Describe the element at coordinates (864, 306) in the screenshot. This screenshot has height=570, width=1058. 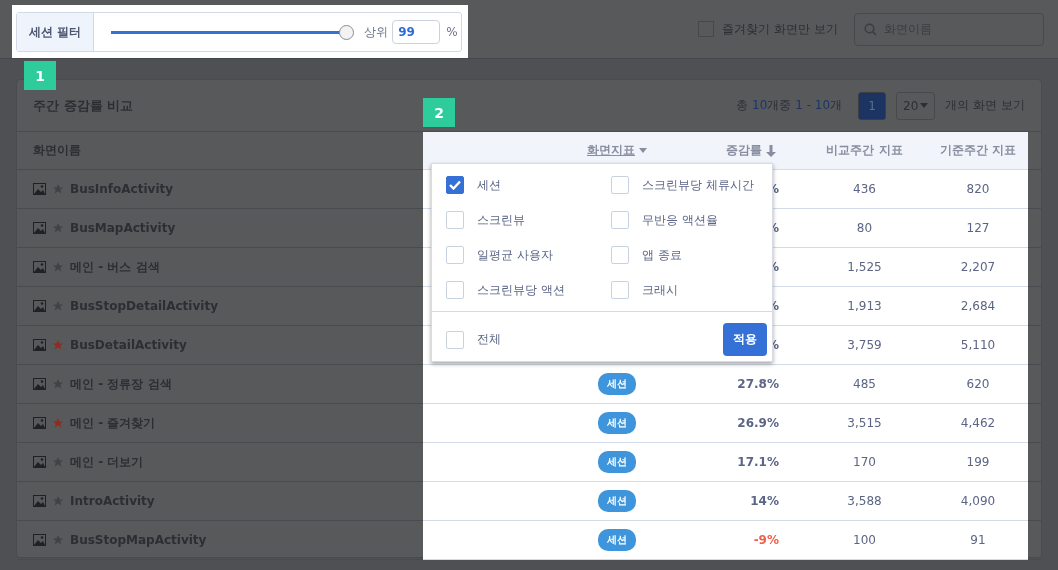
I see `compare-value-cell: 1,913` at that location.